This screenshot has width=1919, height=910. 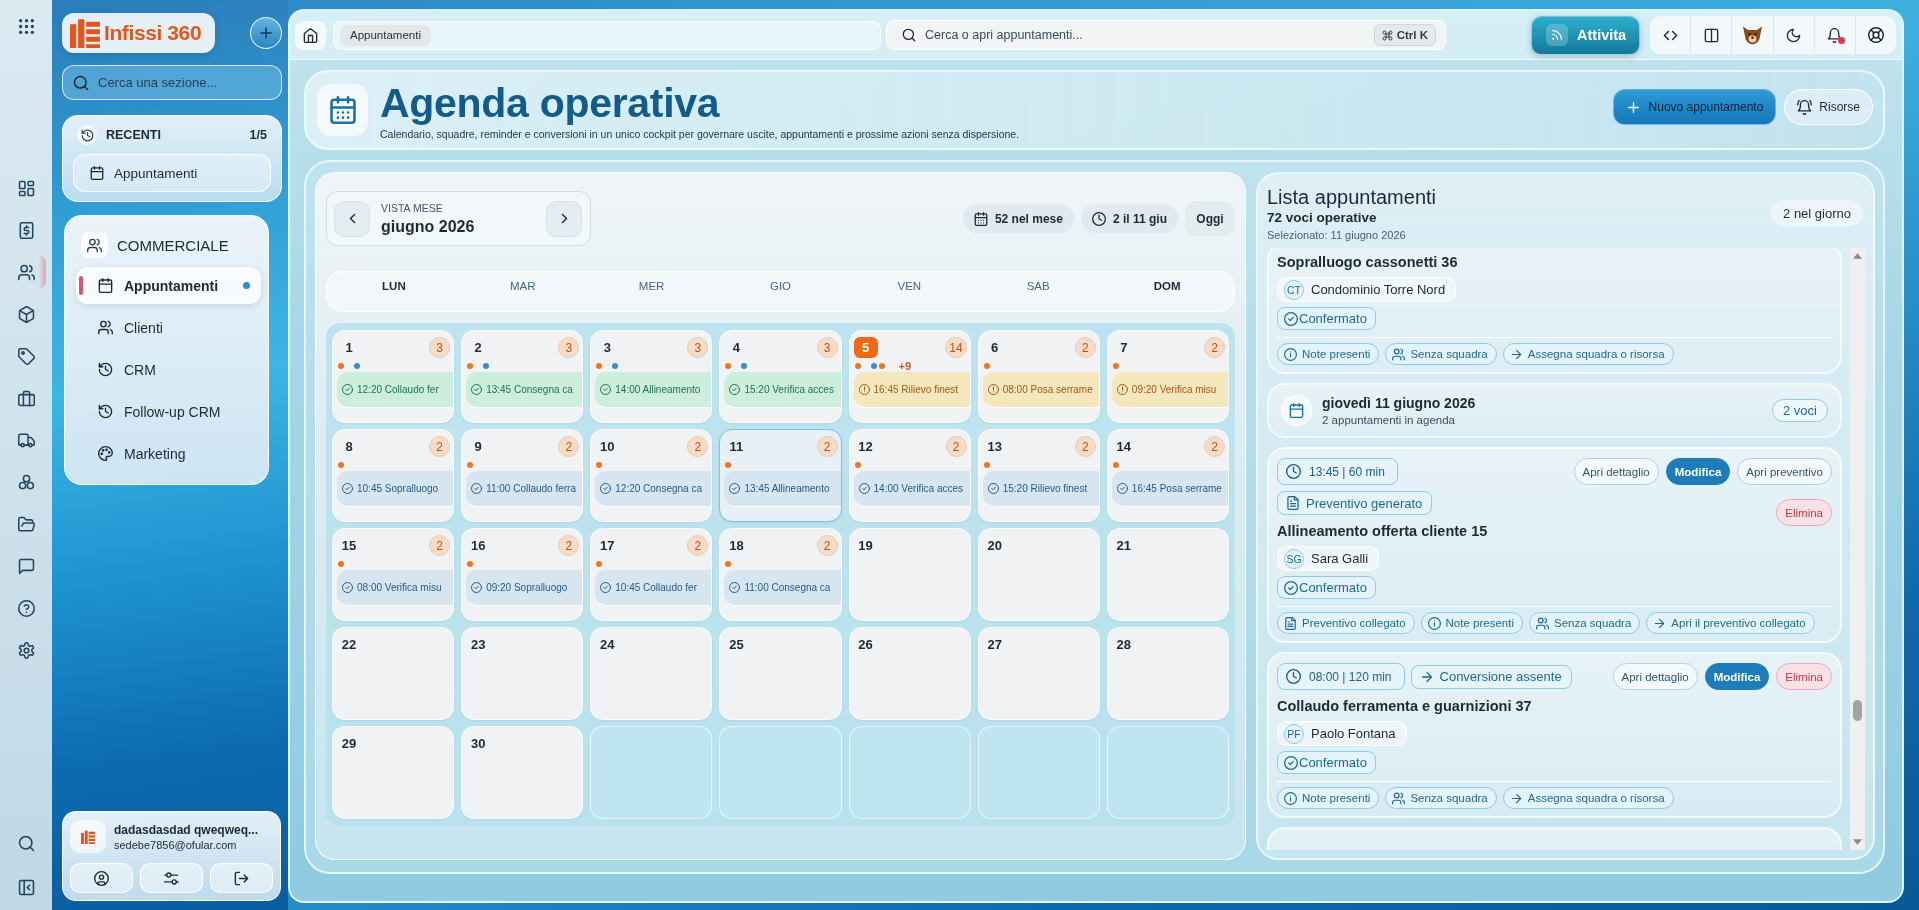 What do you see at coordinates (780, 673) in the screenshot?
I see `day-cell: 25` at bounding box center [780, 673].